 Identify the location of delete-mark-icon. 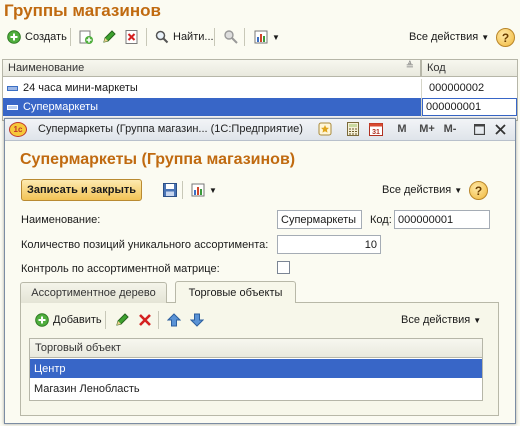
(132, 37).